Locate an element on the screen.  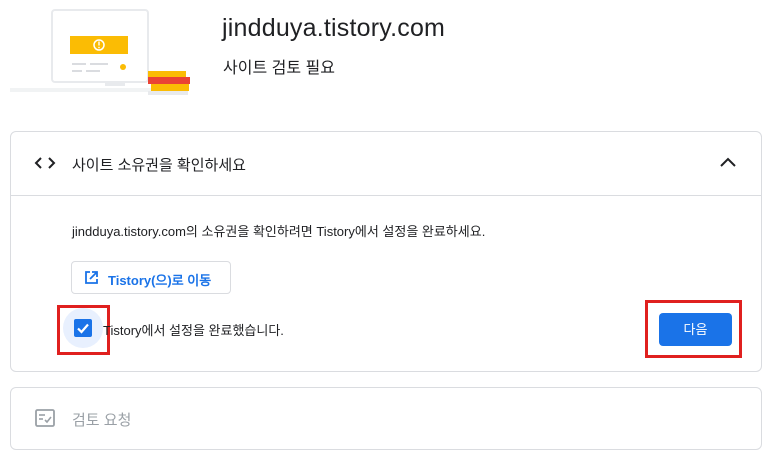
request-review-title: 검토 요청 is located at coordinates (102, 420).